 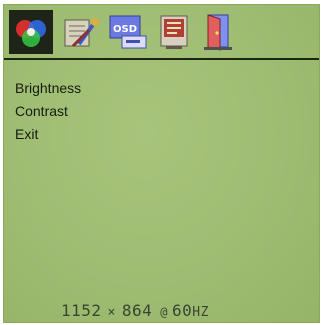 What do you see at coordinates (81, 310) in the screenshot?
I see `resolution-width: 1152` at bounding box center [81, 310].